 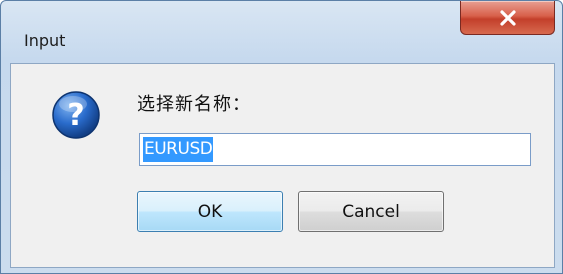 I want to click on question-icon: ?, so click(x=76, y=115).